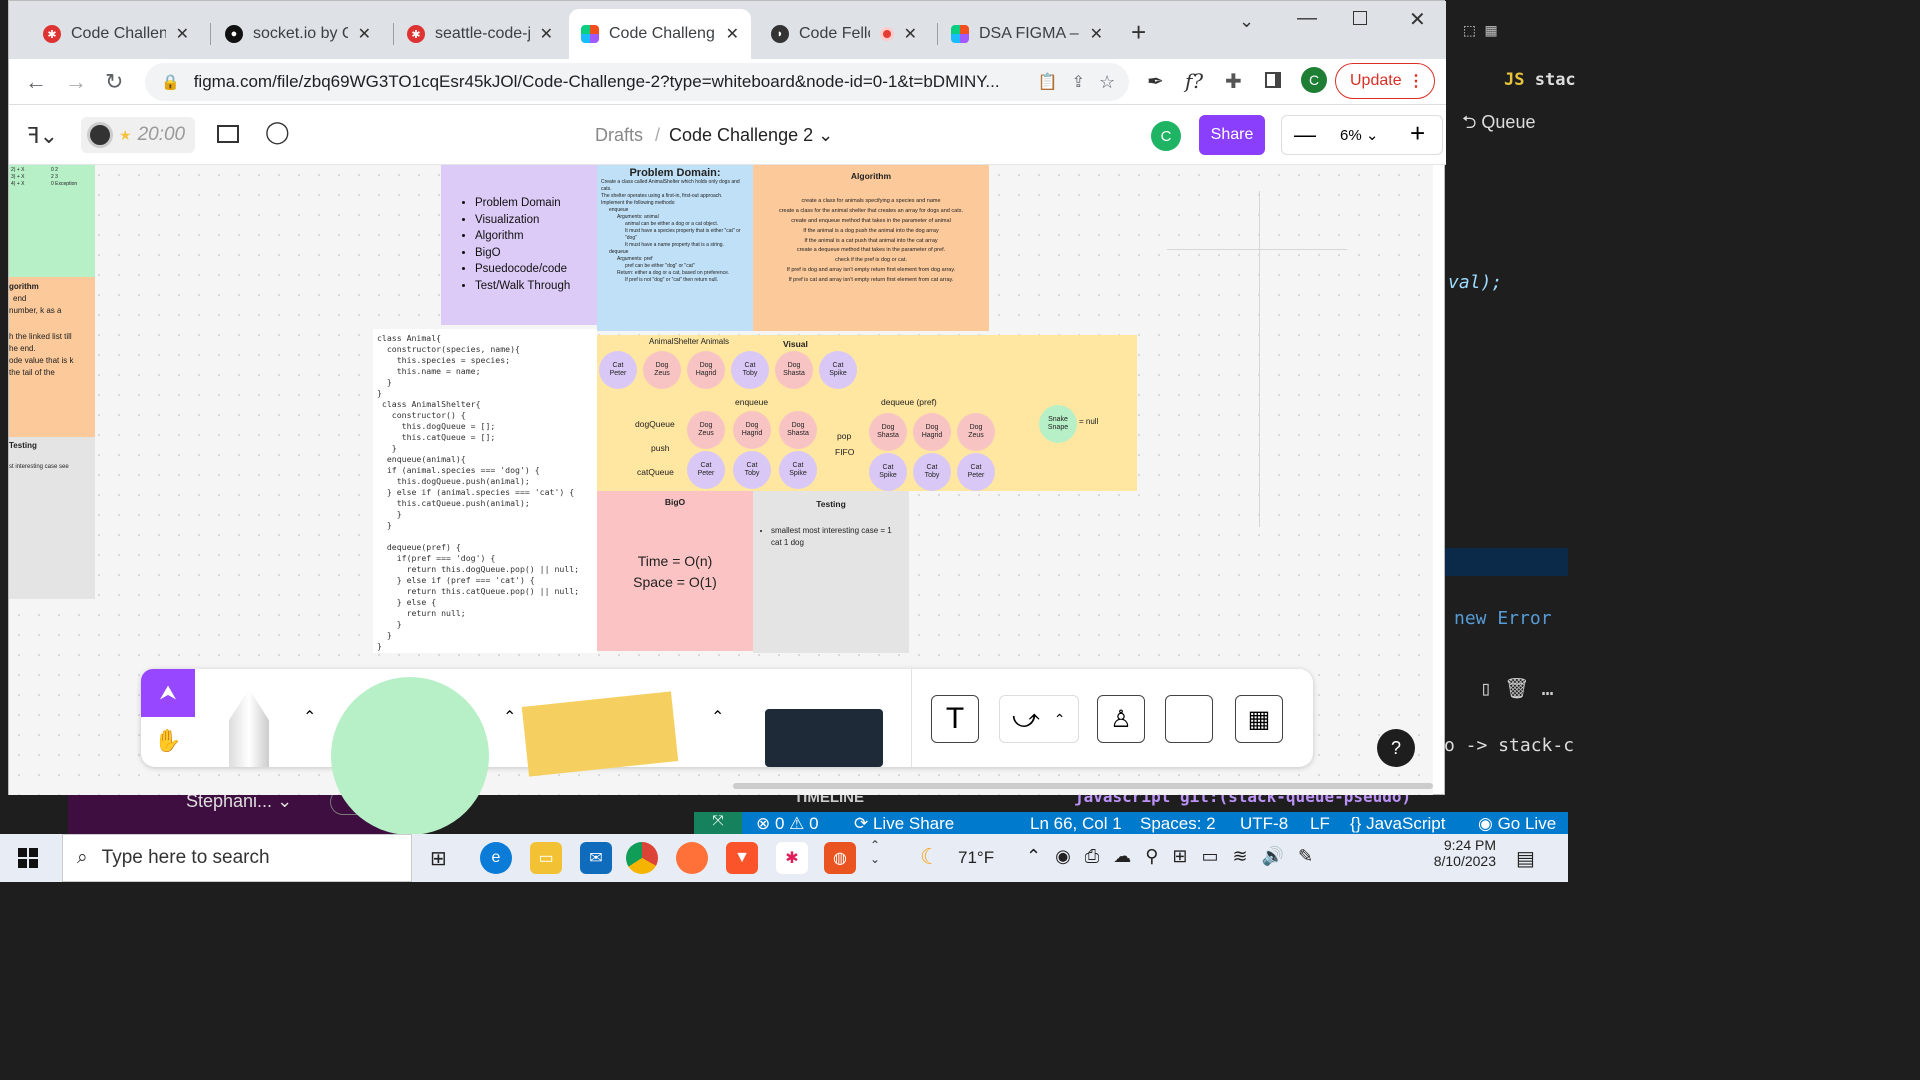 This screenshot has width=1920, height=1080. I want to click on file-explorer-icon: ▭, so click(546, 858).